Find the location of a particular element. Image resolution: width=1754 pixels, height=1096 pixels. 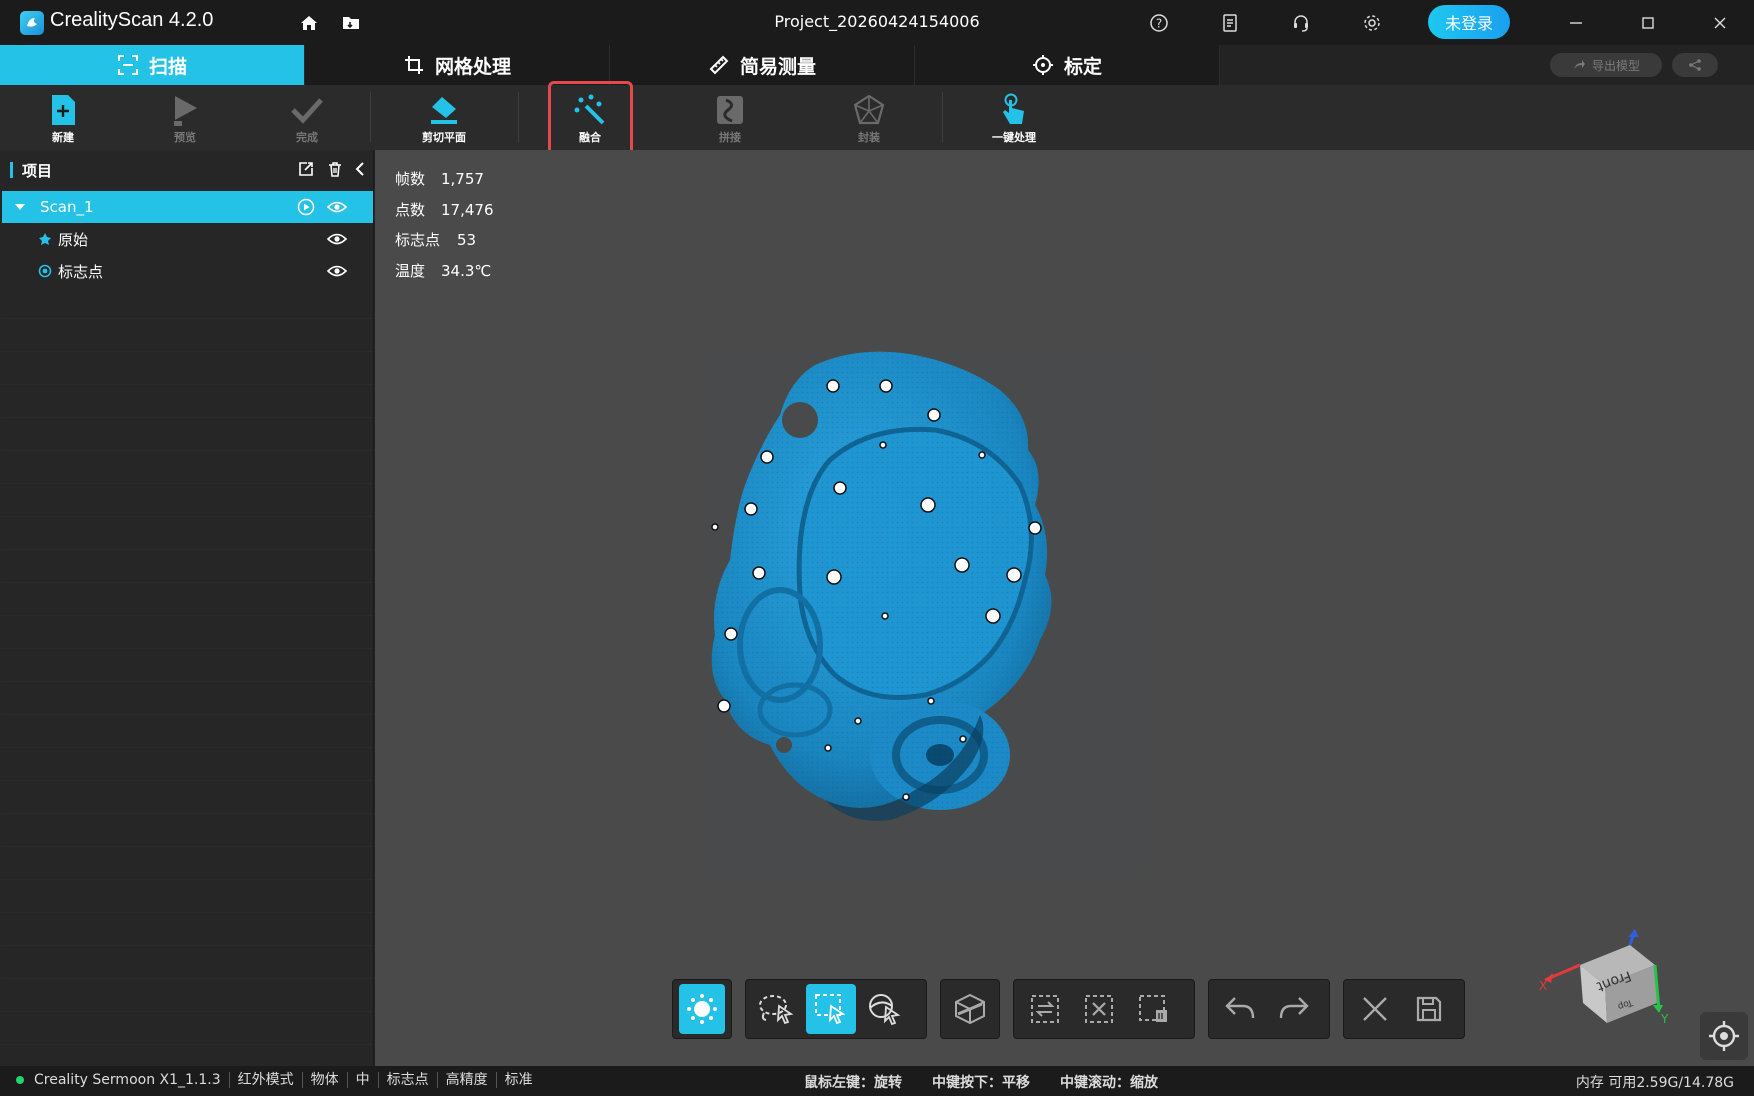

axis-y-label: Y is located at coordinates (1664, 1018).